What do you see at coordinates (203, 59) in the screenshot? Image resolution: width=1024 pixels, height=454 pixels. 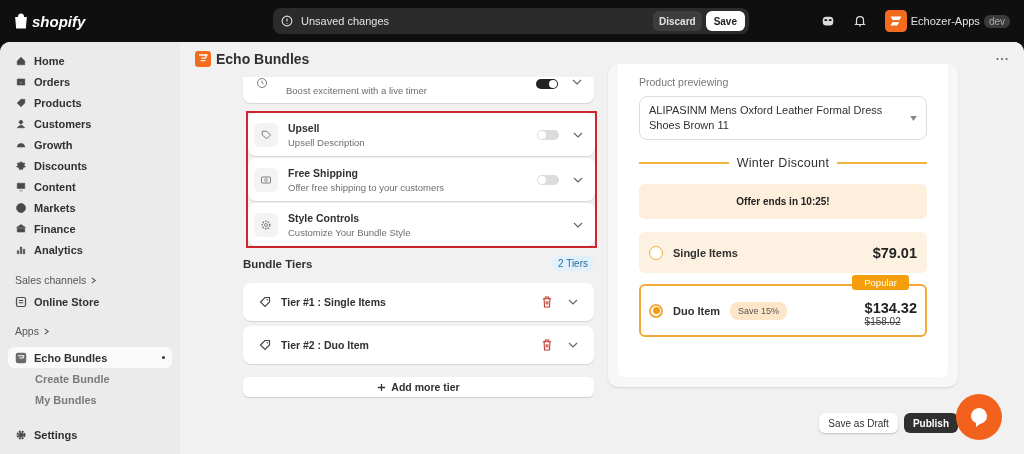 I see `app-logo-icon` at bounding box center [203, 59].